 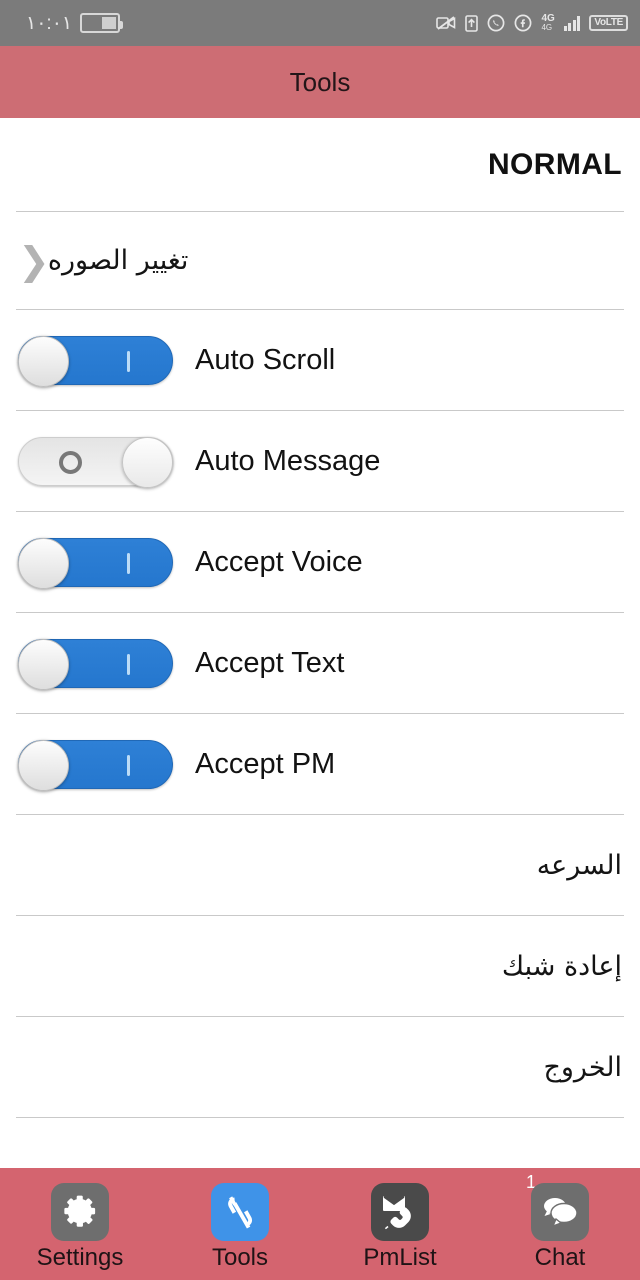 I want to click on app-title-bar: Tools, so click(x=320, y=82).